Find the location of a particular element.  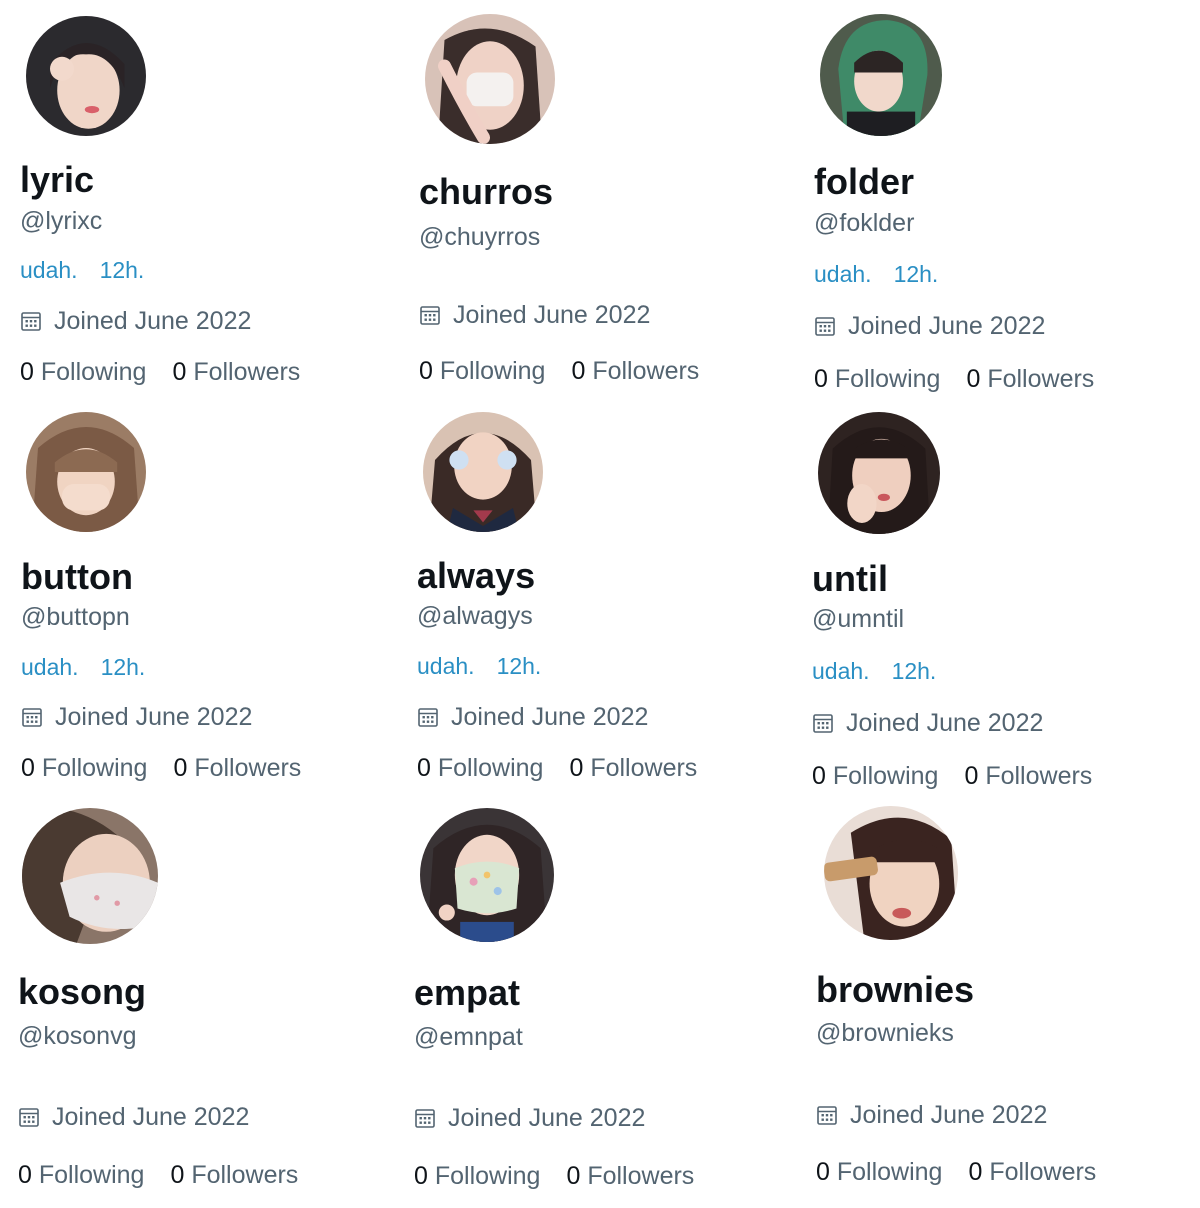

profile-handle: @lyrixc is located at coordinates (61, 221).